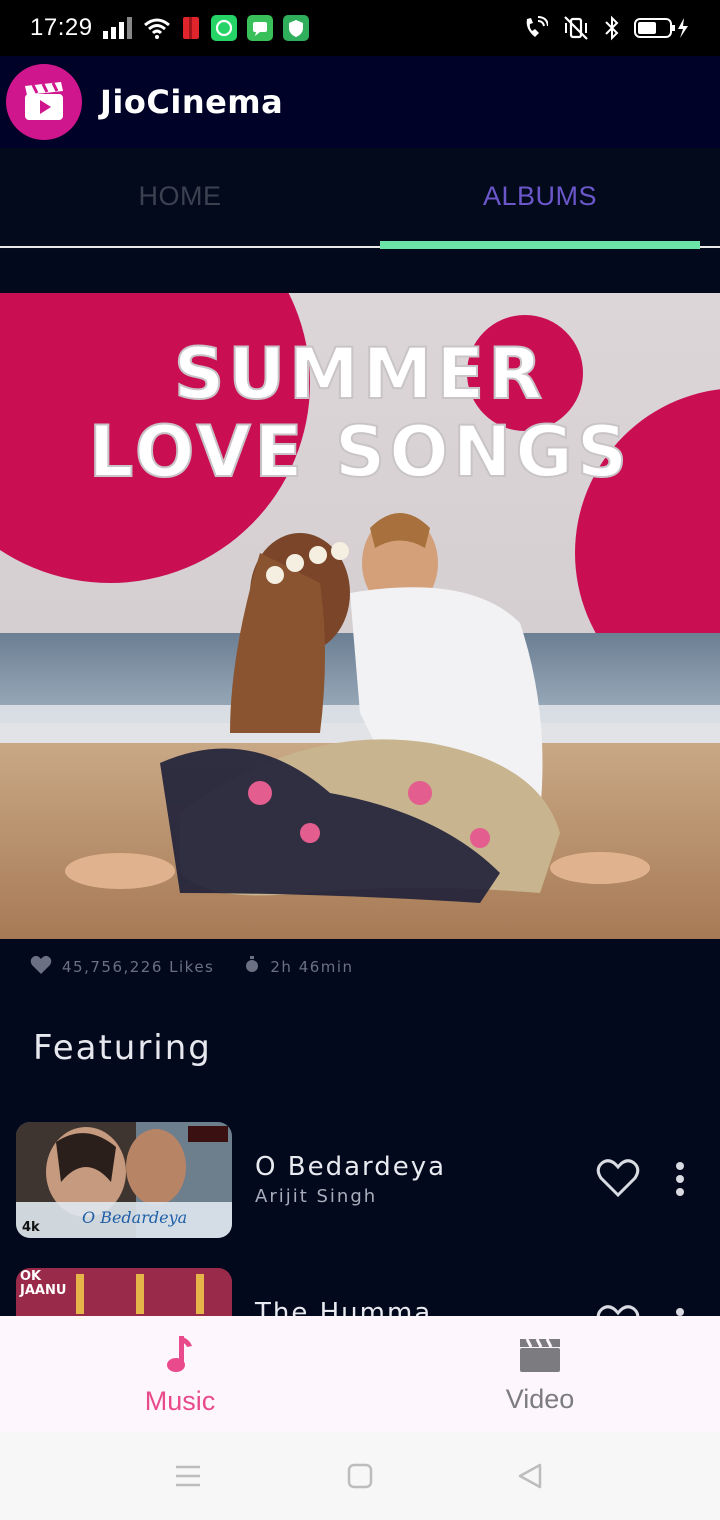  I want to click on tab-albums: ALBUMS, so click(540, 196).